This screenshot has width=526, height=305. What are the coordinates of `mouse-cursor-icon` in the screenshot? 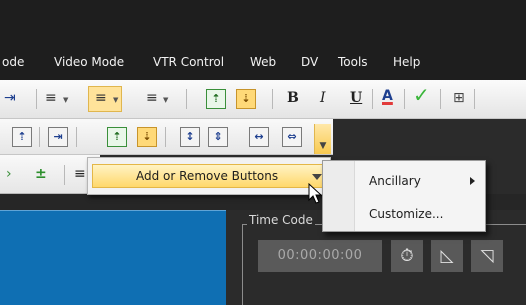 It's located at (315, 193).